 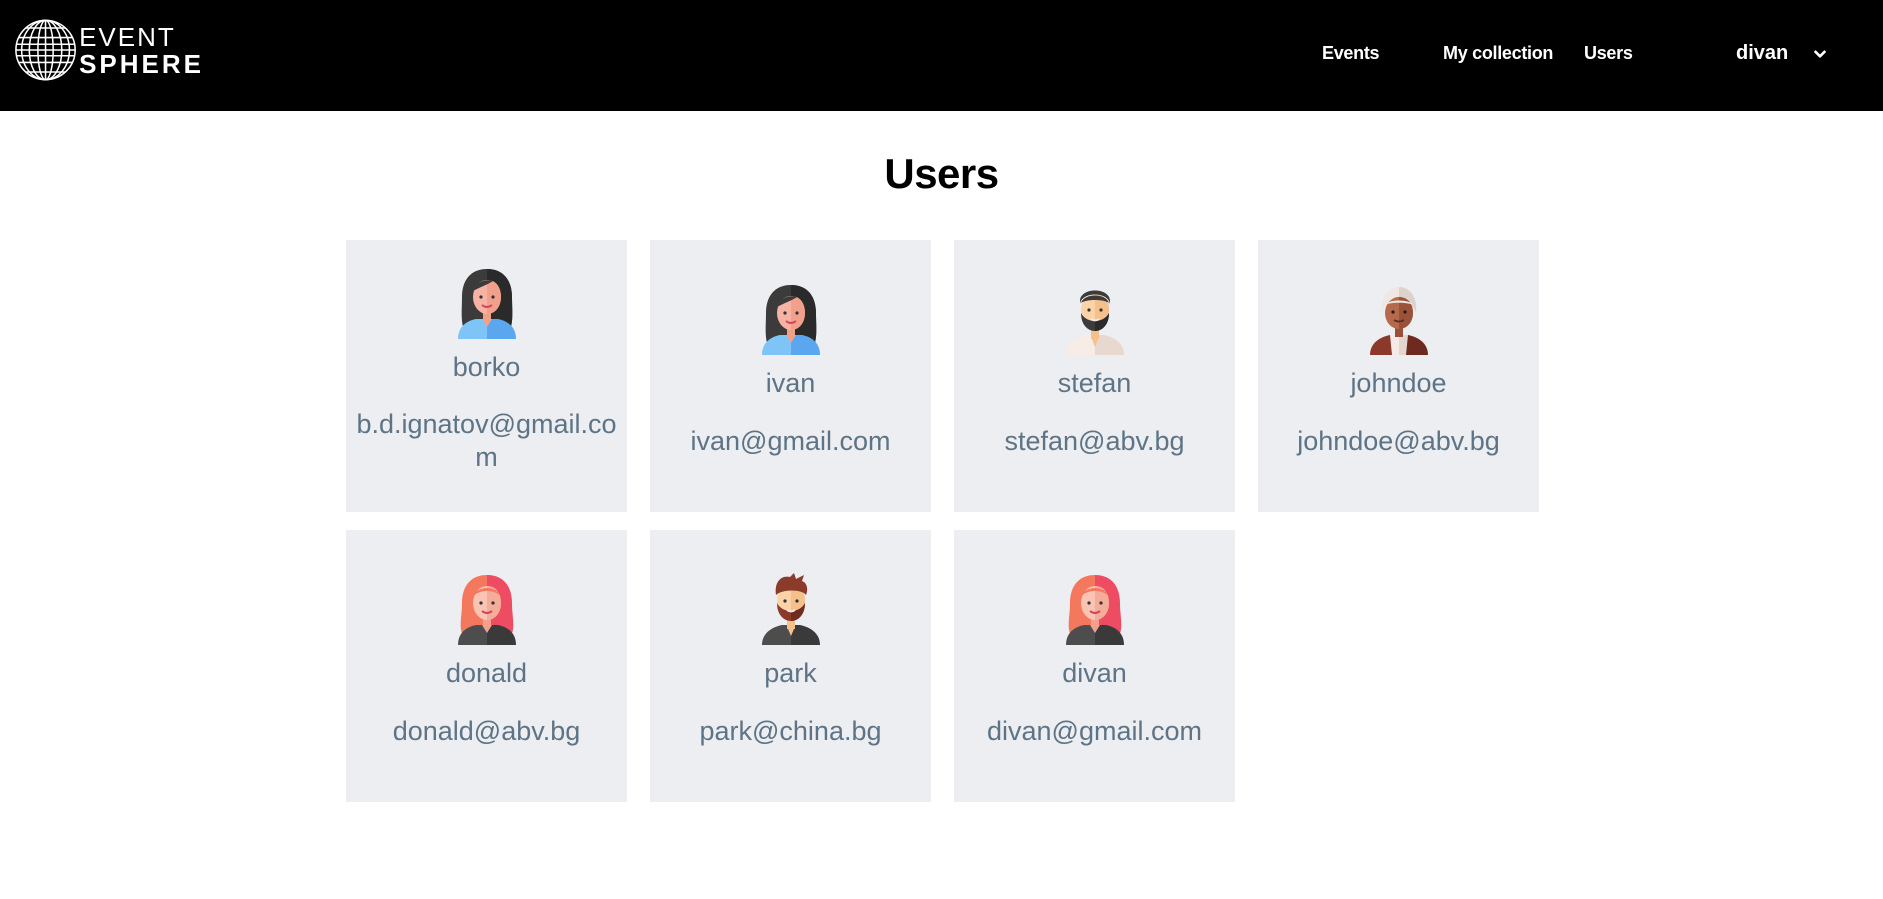 What do you see at coordinates (486, 731) in the screenshot?
I see `user-card-email: donald@abv.bg` at bounding box center [486, 731].